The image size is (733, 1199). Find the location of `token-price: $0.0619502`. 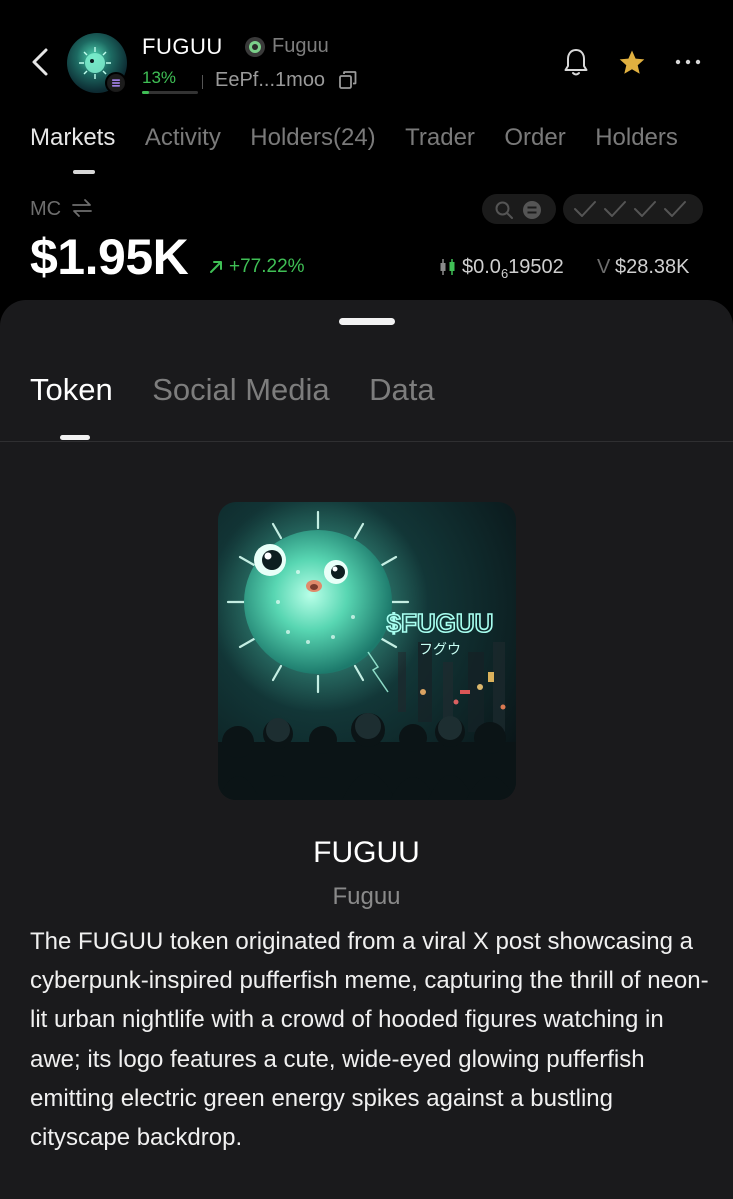

token-price: $0.0619502 is located at coordinates (513, 268).